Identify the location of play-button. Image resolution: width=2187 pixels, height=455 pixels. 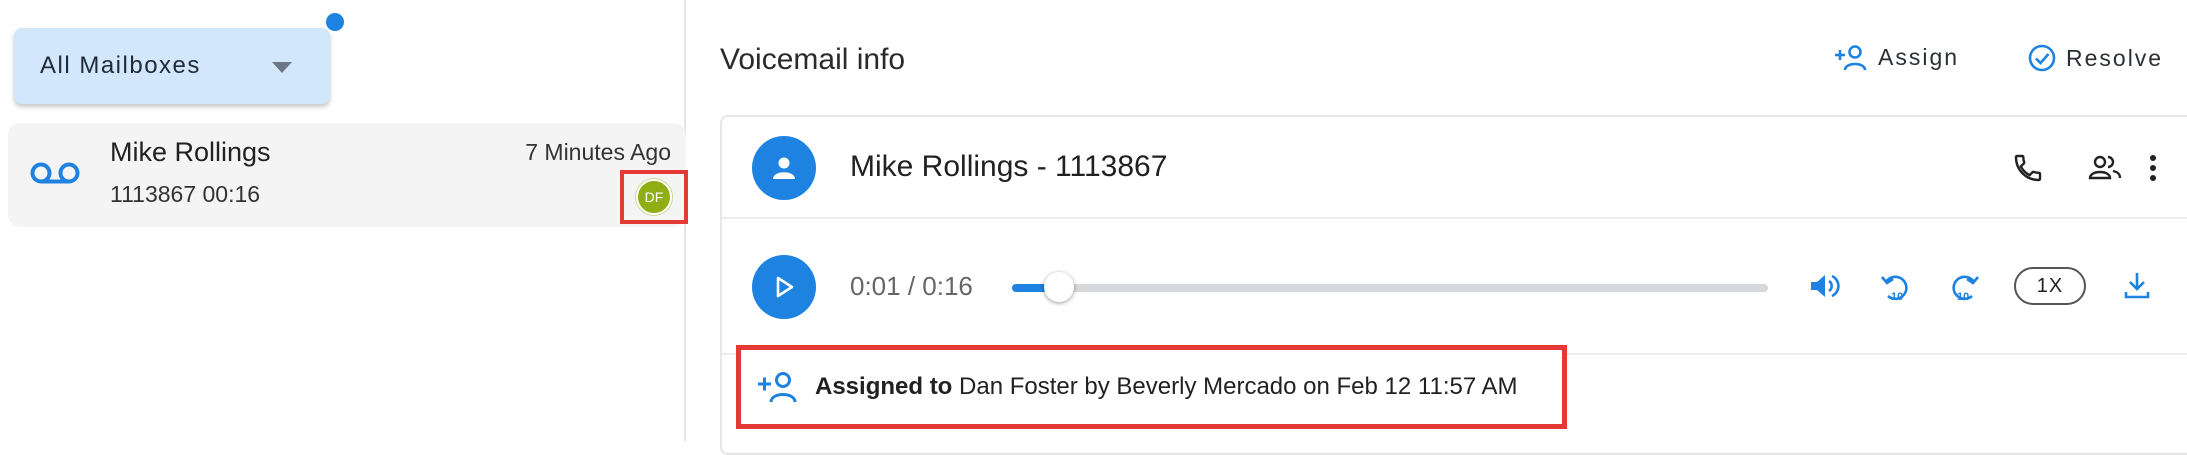
(784, 287).